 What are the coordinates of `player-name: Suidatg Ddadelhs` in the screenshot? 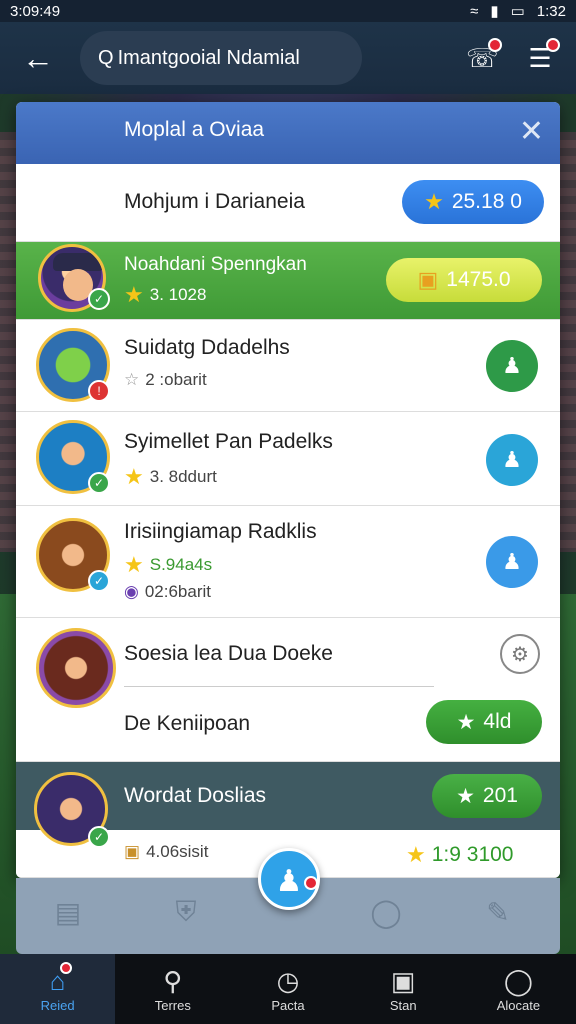 It's located at (207, 347).